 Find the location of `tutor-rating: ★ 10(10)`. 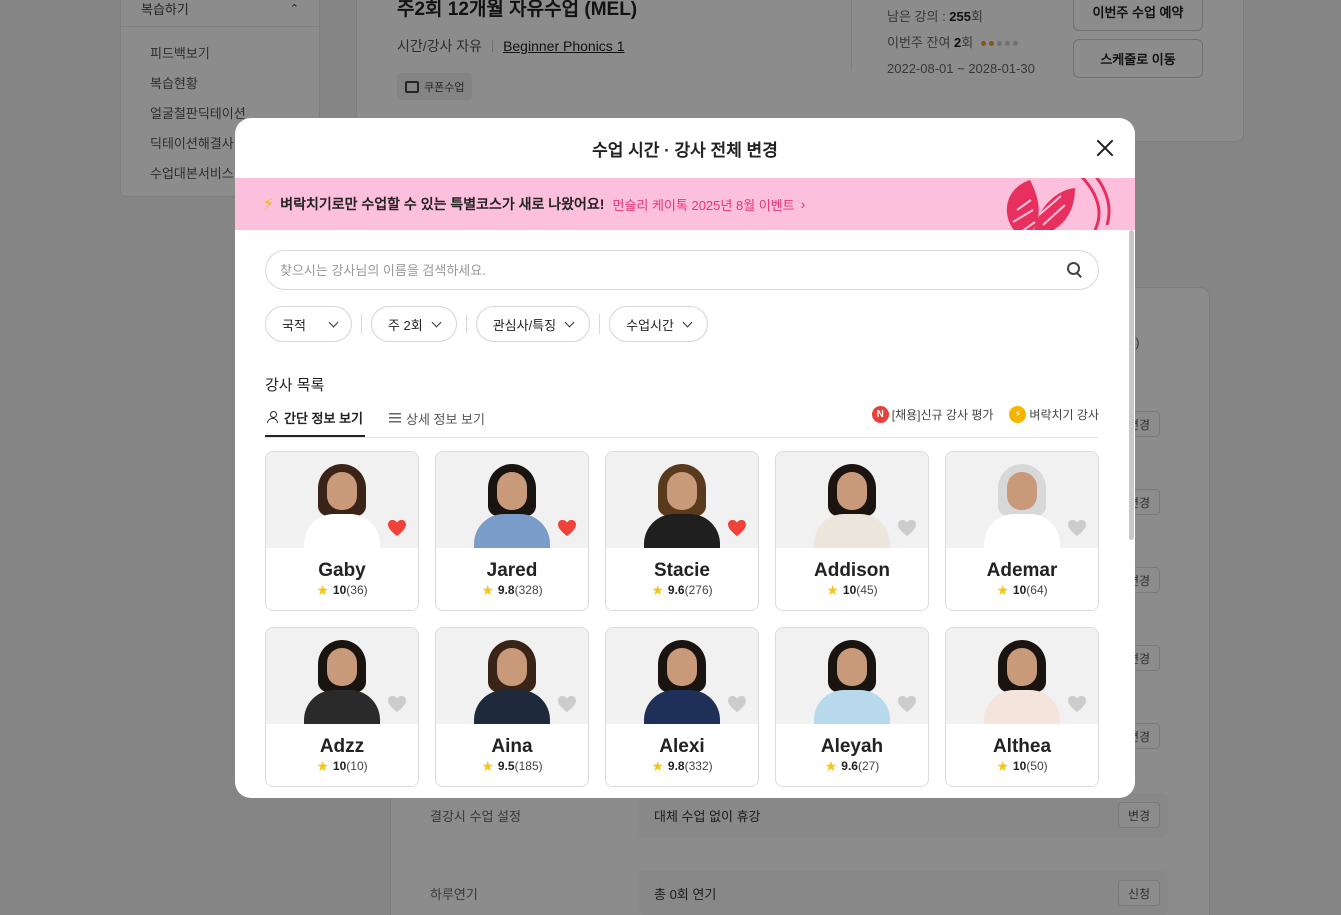

tutor-rating: ★ 10(10) is located at coordinates (342, 766).